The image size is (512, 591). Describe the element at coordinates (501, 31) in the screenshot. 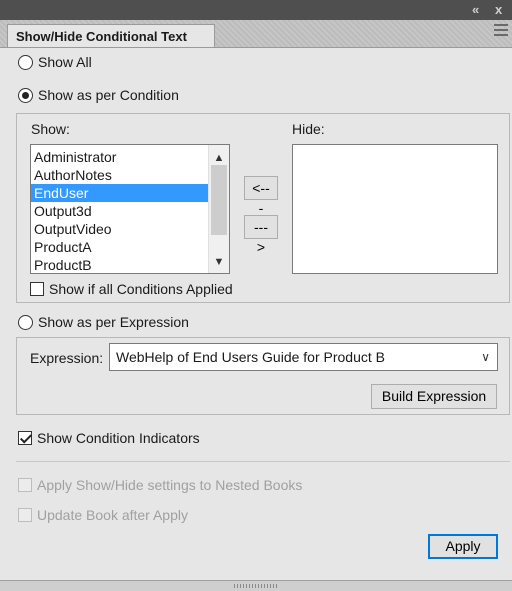

I see `hamburger-menu-icon` at that location.